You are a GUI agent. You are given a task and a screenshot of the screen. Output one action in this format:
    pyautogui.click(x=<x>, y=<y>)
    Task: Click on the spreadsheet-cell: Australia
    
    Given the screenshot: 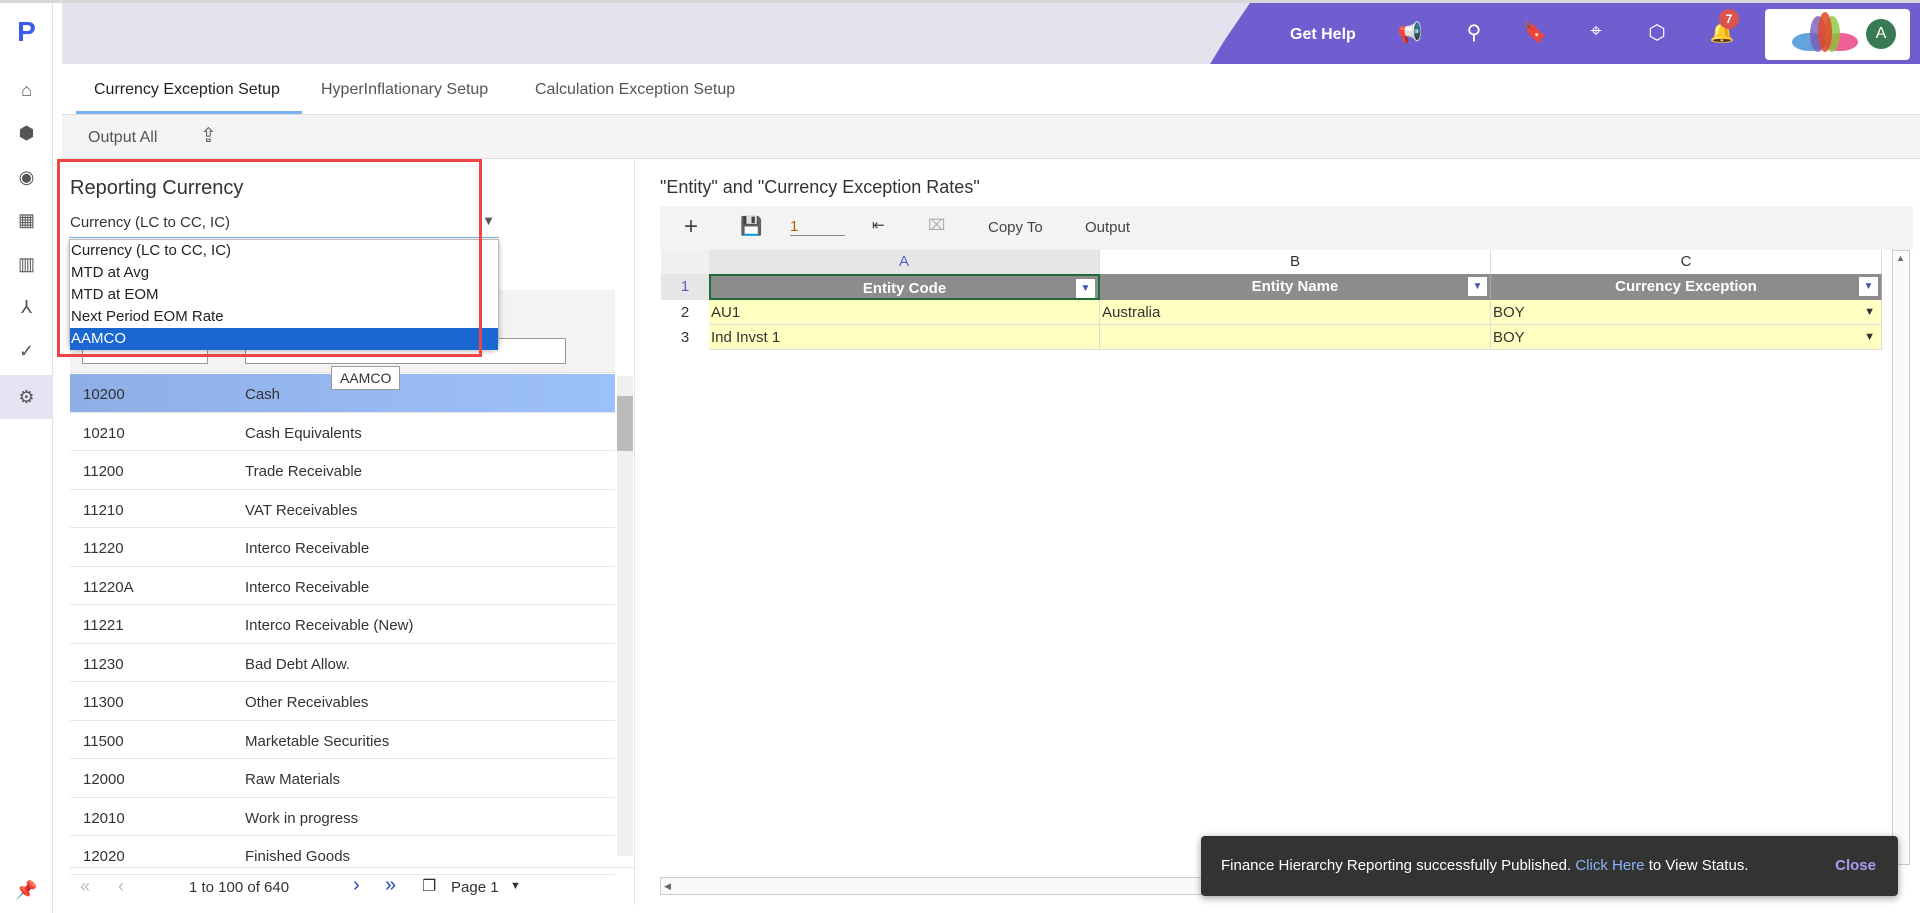 What is the action you would take?
    pyautogui.click(x=1295, y=312)
    